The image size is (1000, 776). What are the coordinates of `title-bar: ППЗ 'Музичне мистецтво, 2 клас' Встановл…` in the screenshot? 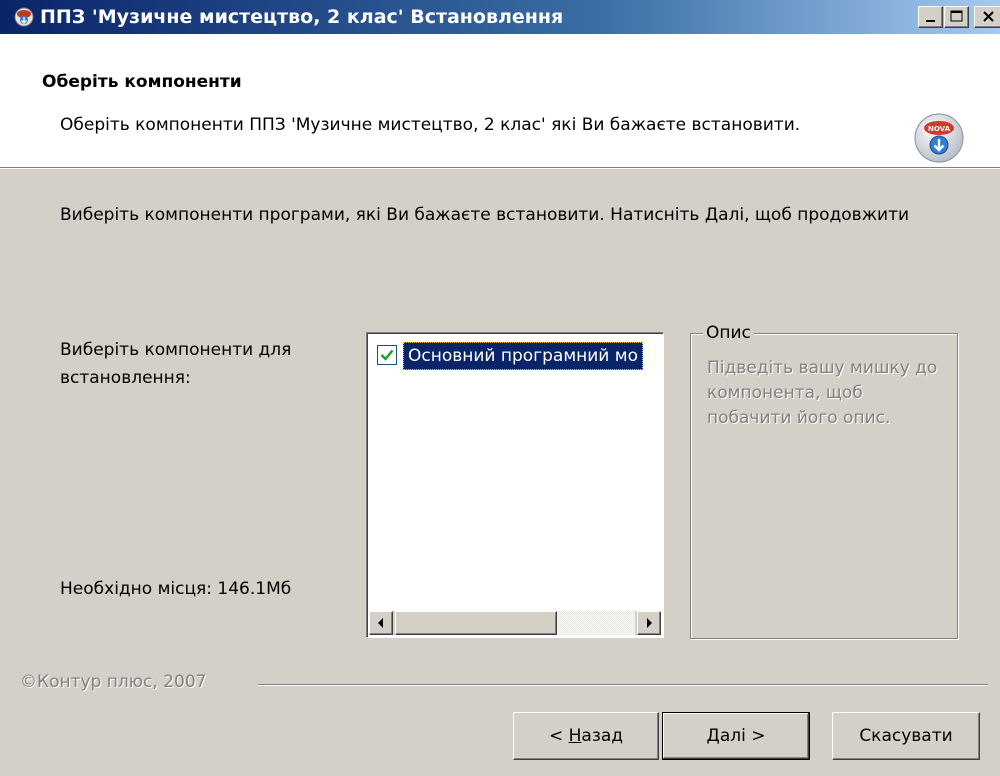 It's located at (500, 17).